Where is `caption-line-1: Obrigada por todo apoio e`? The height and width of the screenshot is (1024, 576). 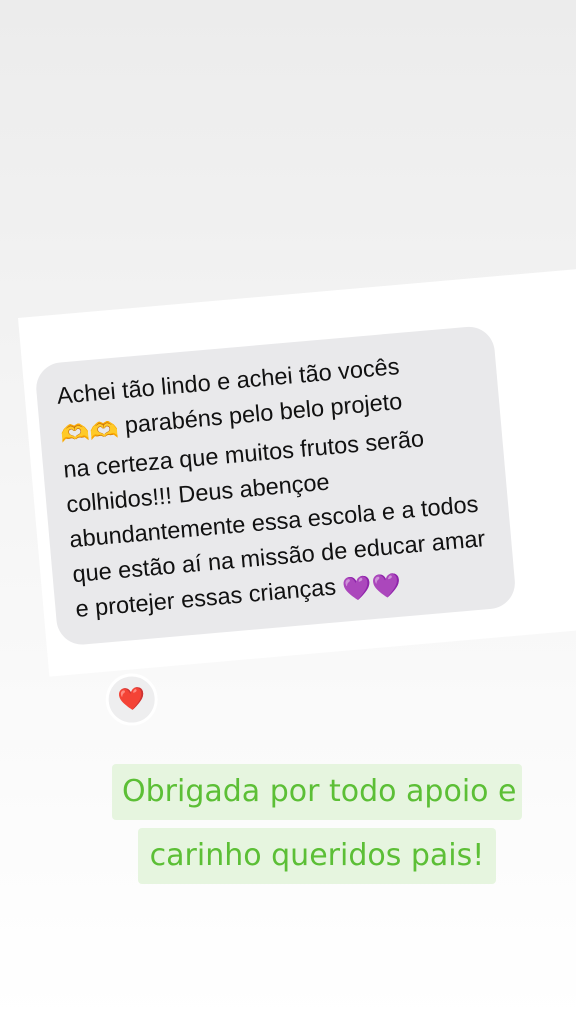 caption-line-1: Obrigada por todo apoio e is located at coordinates (317, 792).